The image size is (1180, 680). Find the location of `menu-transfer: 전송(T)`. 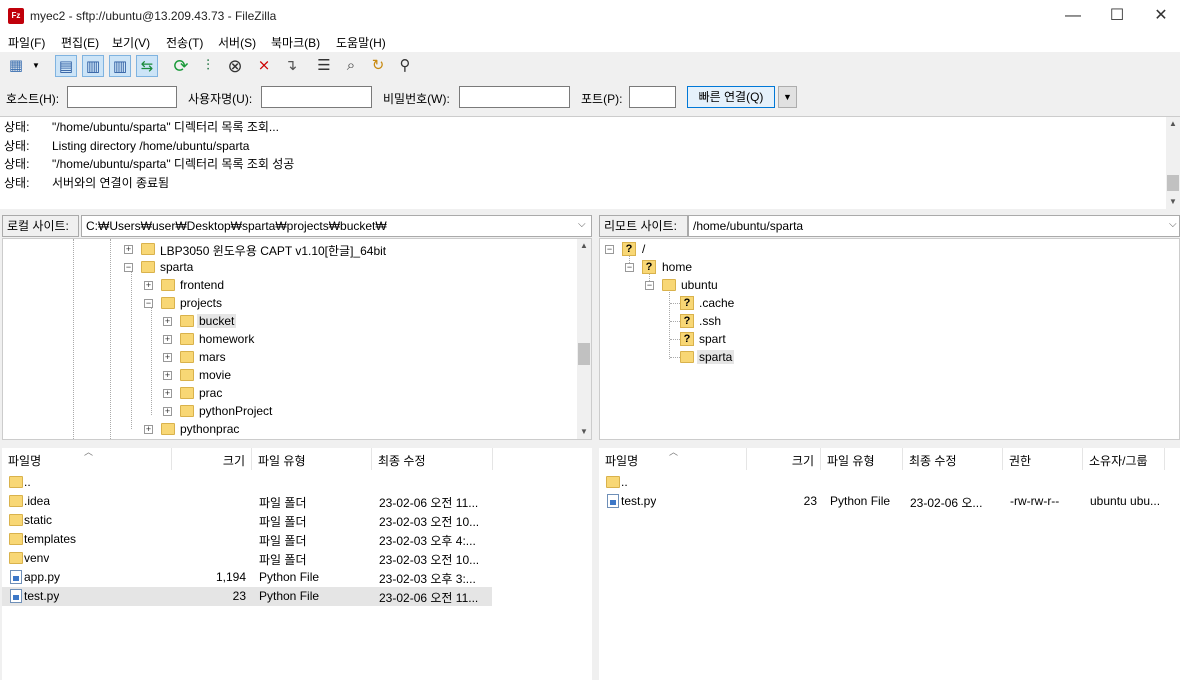

menu-transfer: 전송(T) is located at coordinates (184, 42).